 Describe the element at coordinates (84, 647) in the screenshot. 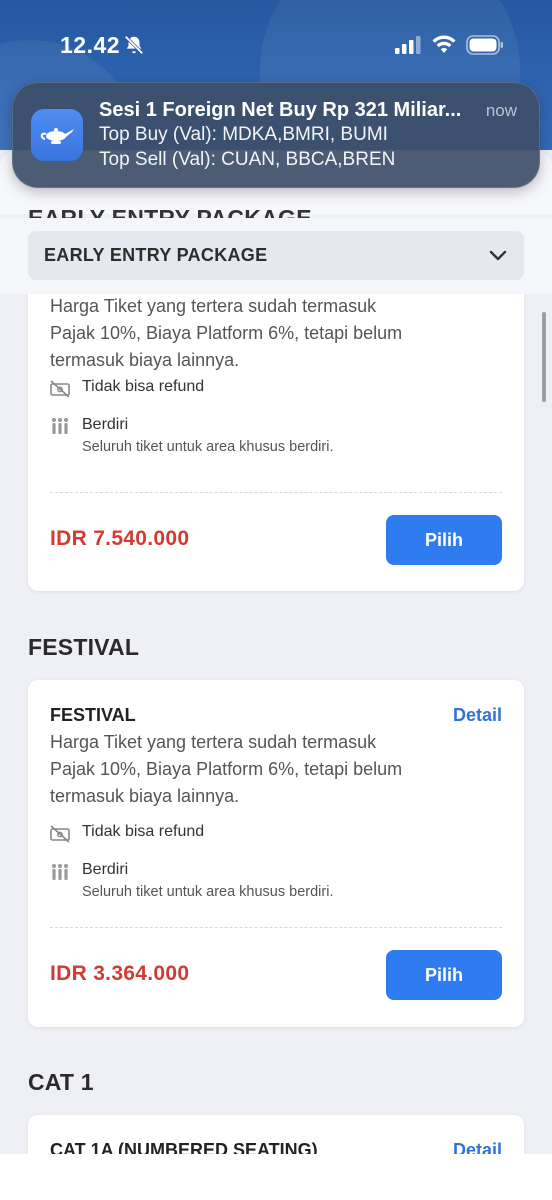

I see `section-title-festival: FESTIVAL` at that location.